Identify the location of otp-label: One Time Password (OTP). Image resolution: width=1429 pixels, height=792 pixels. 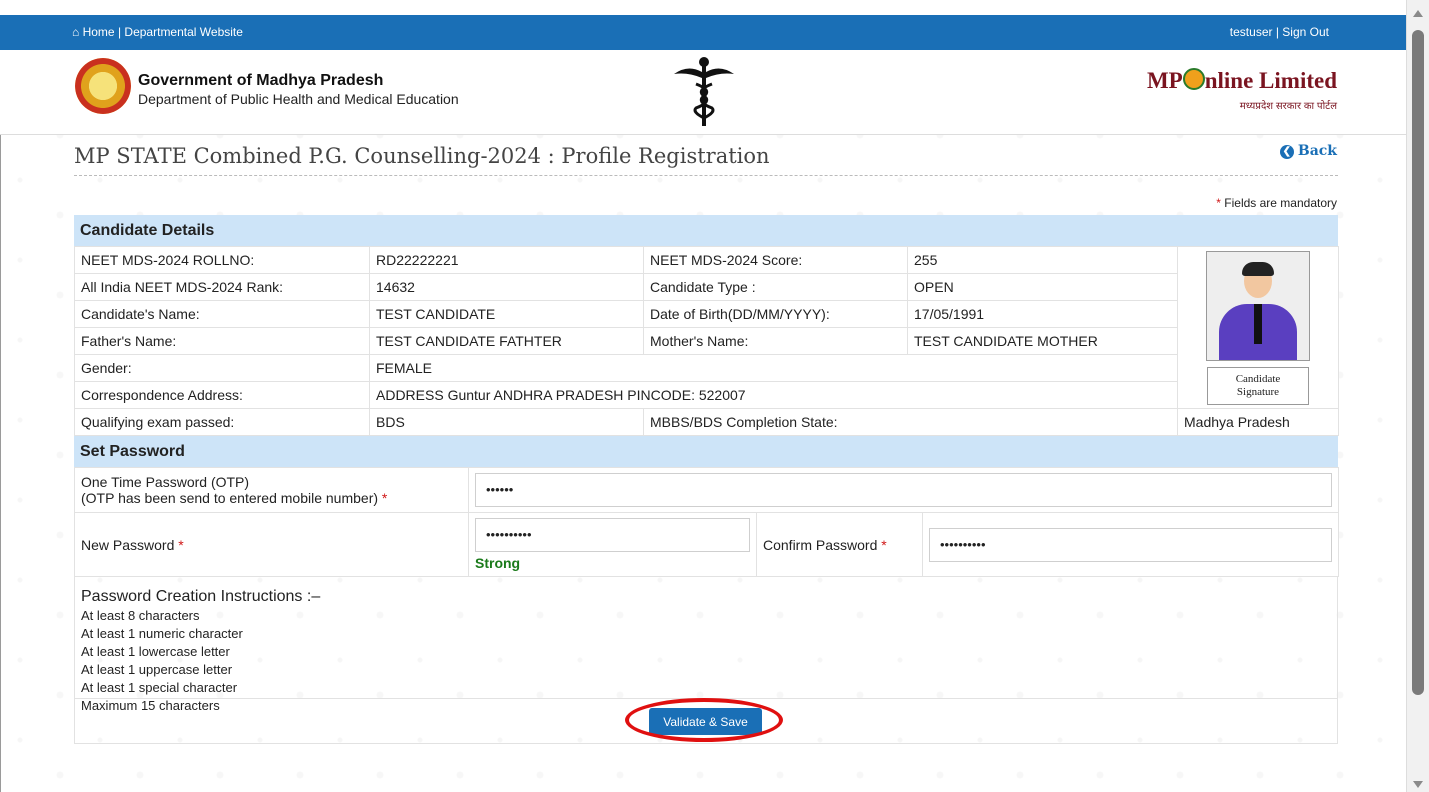
(165, 482).